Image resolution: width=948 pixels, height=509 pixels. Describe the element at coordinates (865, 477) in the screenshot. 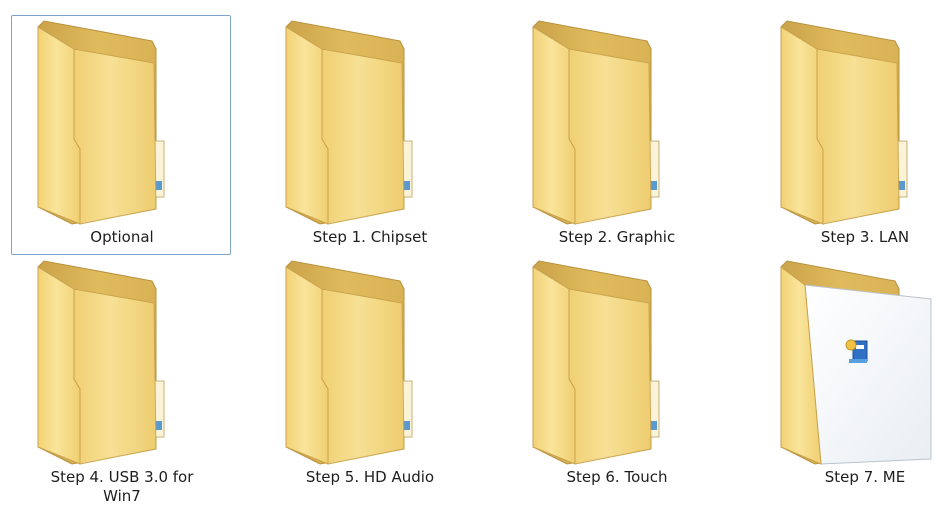

I see `folder-label: Step 7. ME` at that location.